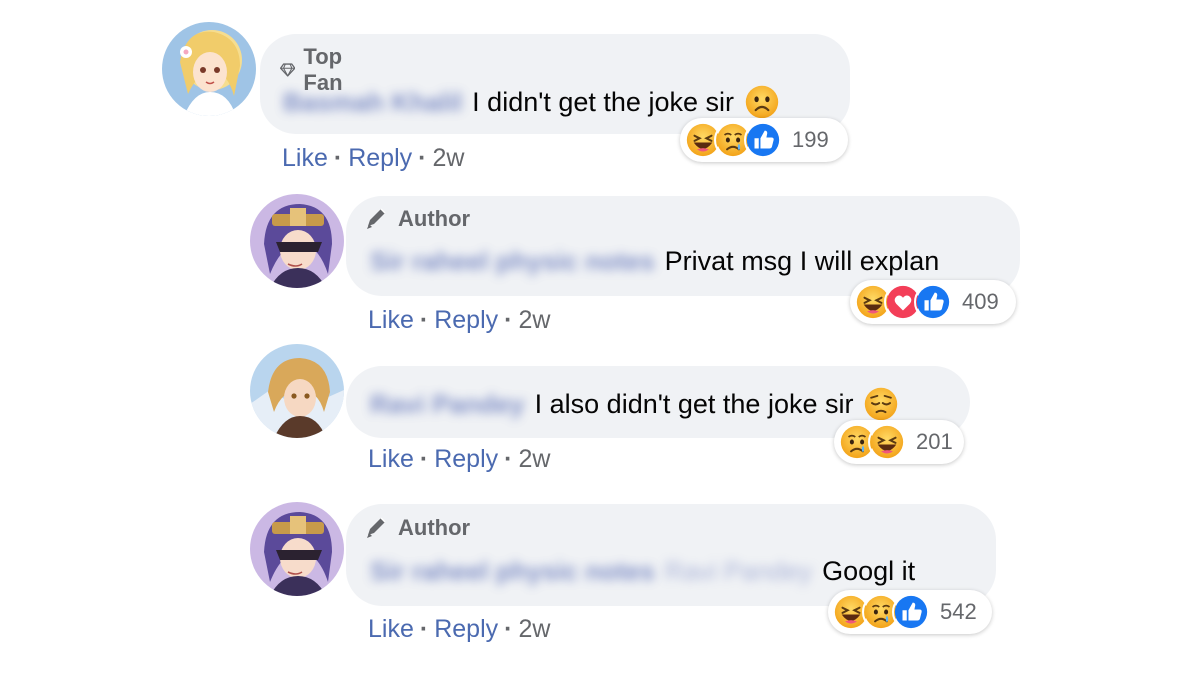  Describe the element at coordinates (881, 404) in the screenshot. I see `pensive-face-emoji` at that location.